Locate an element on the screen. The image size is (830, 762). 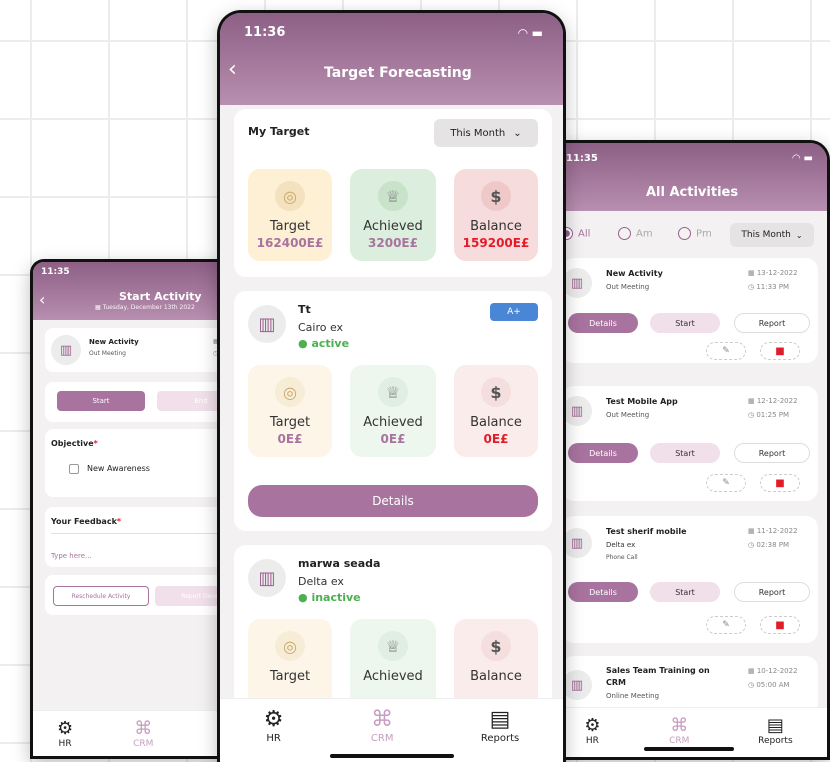
target-icon: ◎ is located at coordinates (290, 392).